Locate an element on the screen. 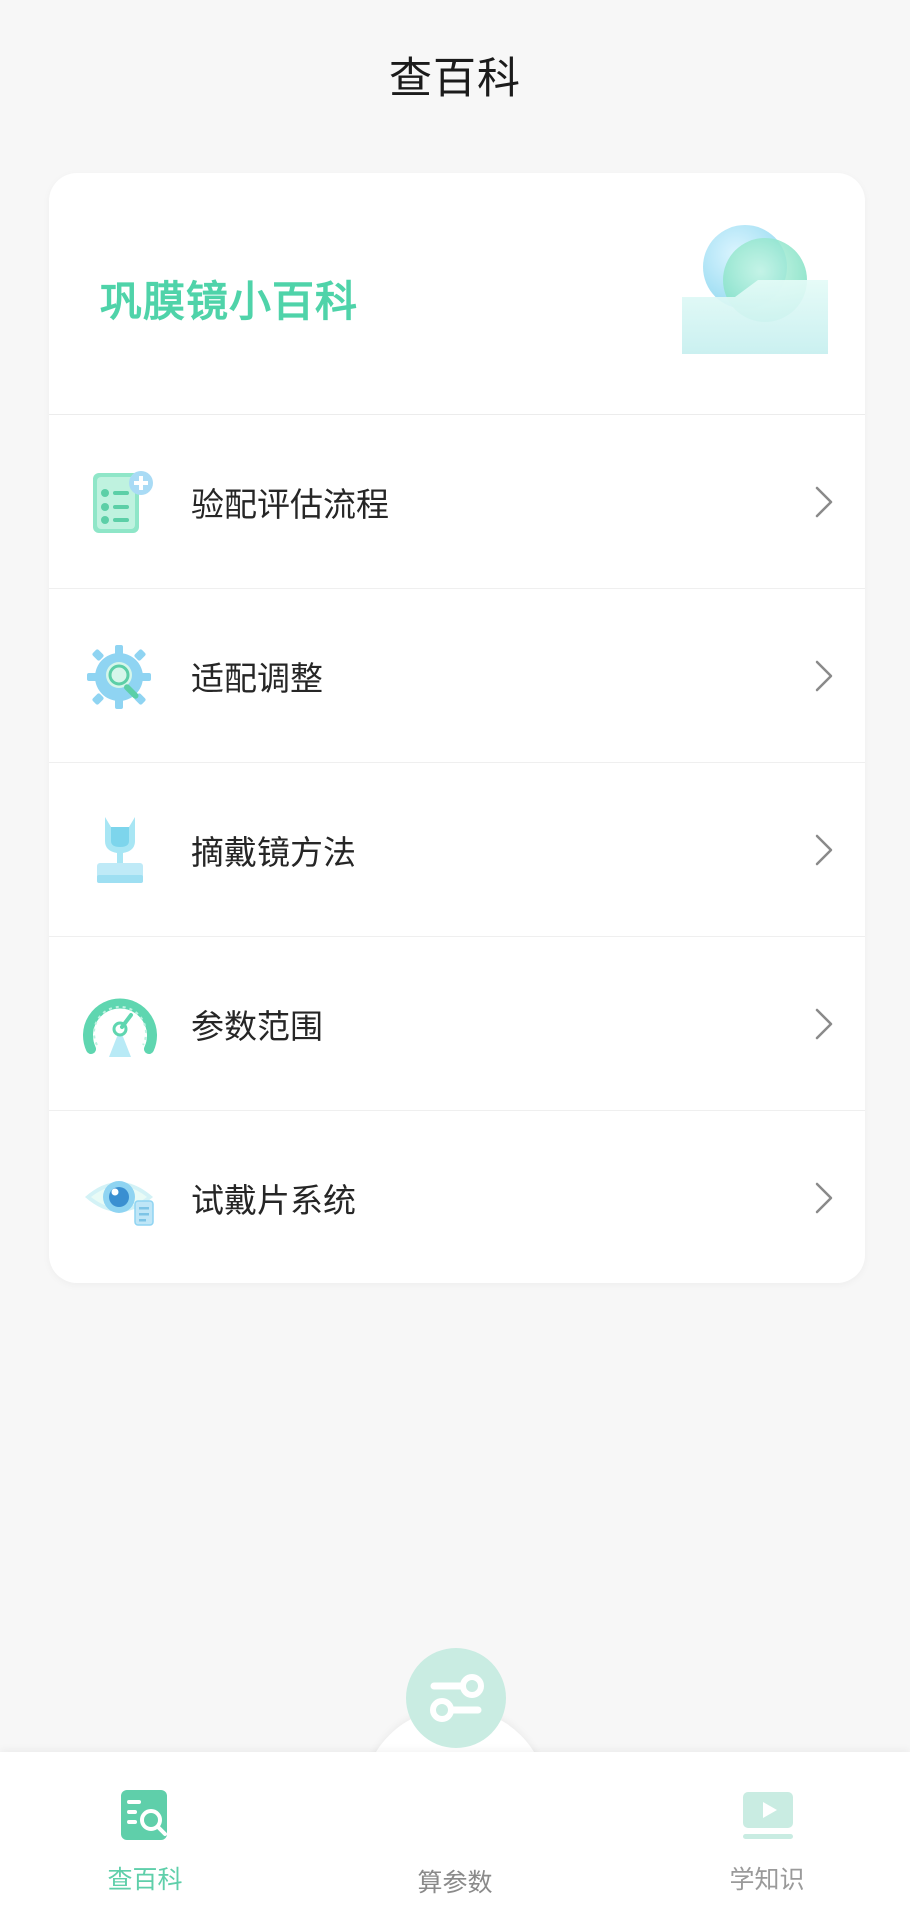 This screenshot has width=910, height=1920. menu-item-label: 参数范围 is located at coordinates (257, 1026).